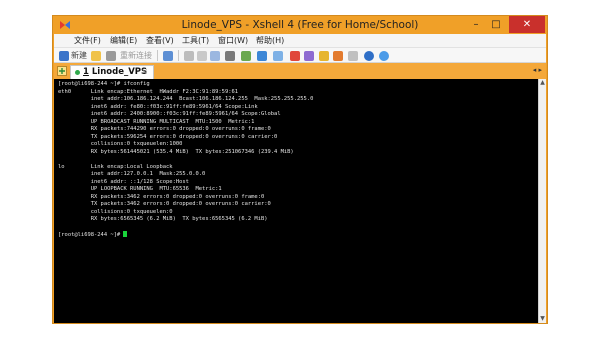 The width and height of the screenshot is (600, 340). I want to click on tab-scroll-arrows-icon: ◂ ▸, so click(537, 70).